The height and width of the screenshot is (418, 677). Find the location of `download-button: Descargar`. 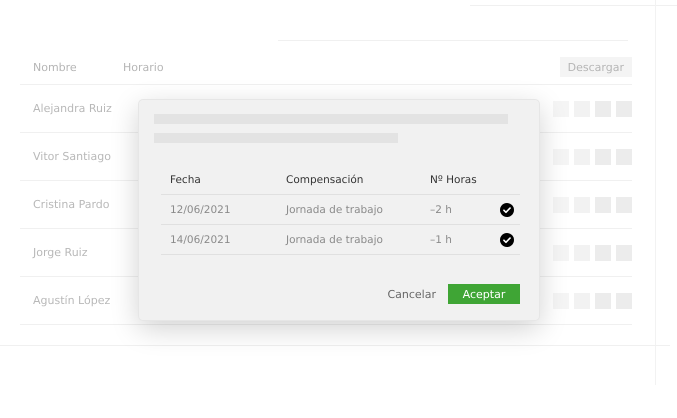

download-button: Descargar is located at coordinates (596, 67).